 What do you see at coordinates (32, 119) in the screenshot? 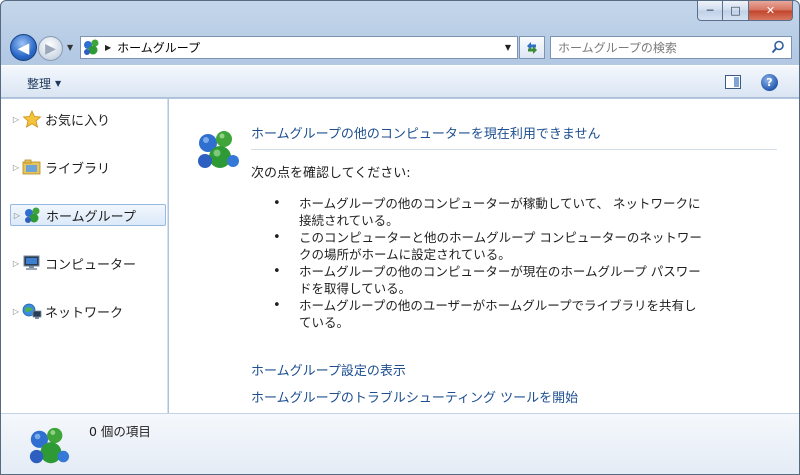
I see `star-icon` at bounding box center [32, 119].